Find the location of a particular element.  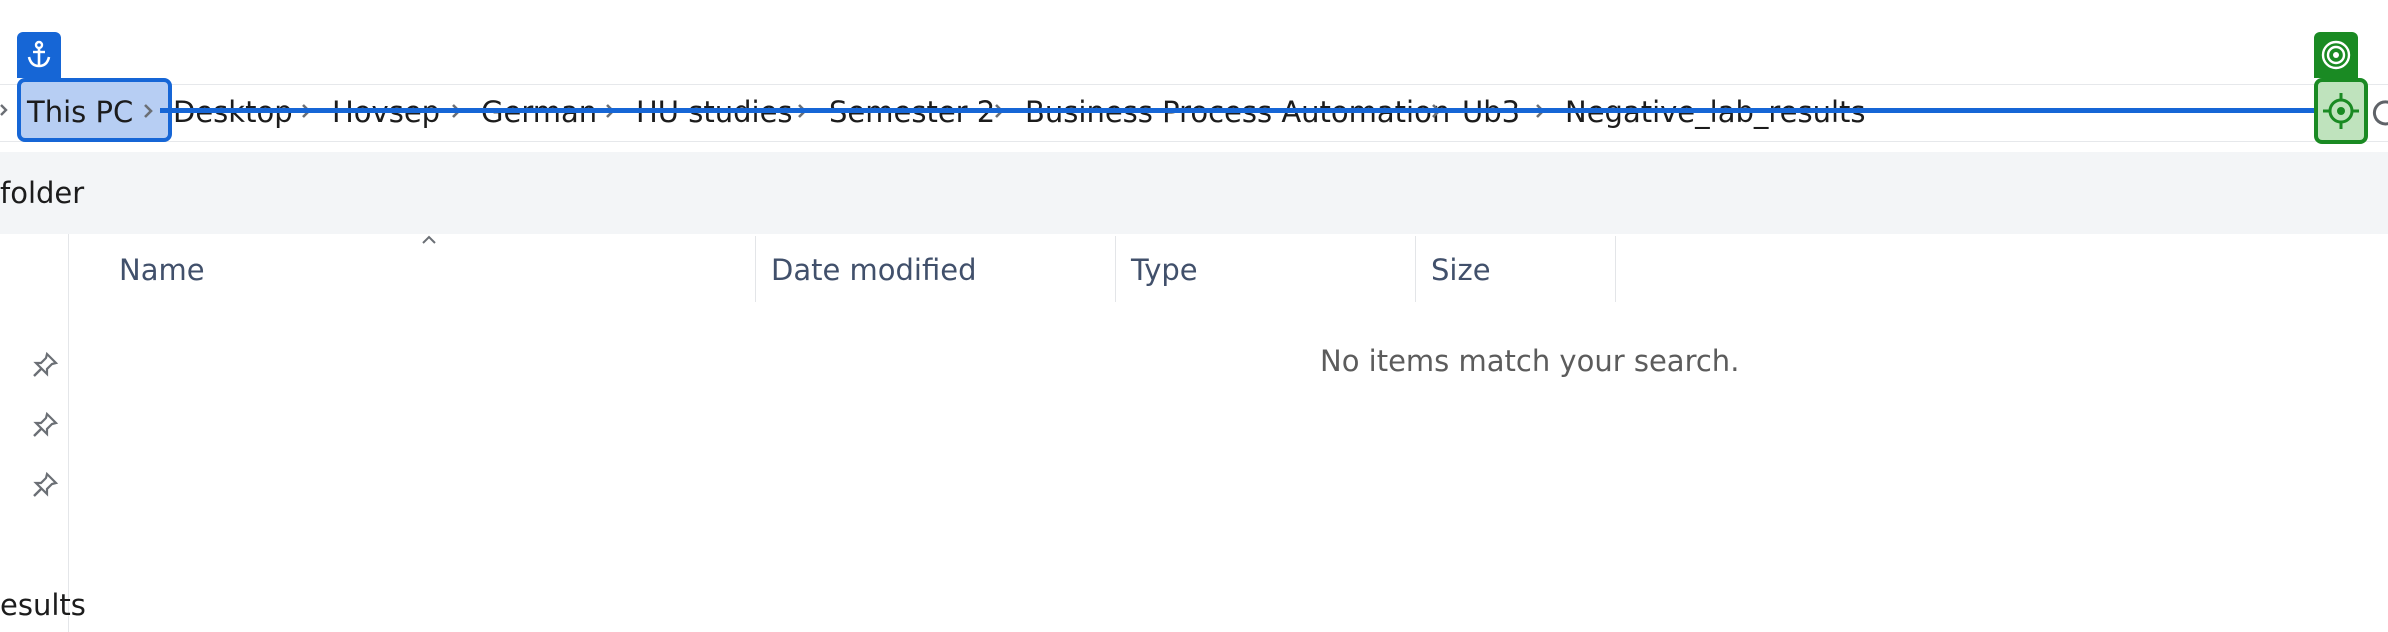

breadcrumb-this-pc: This PC is located at coordinates (80, 112).